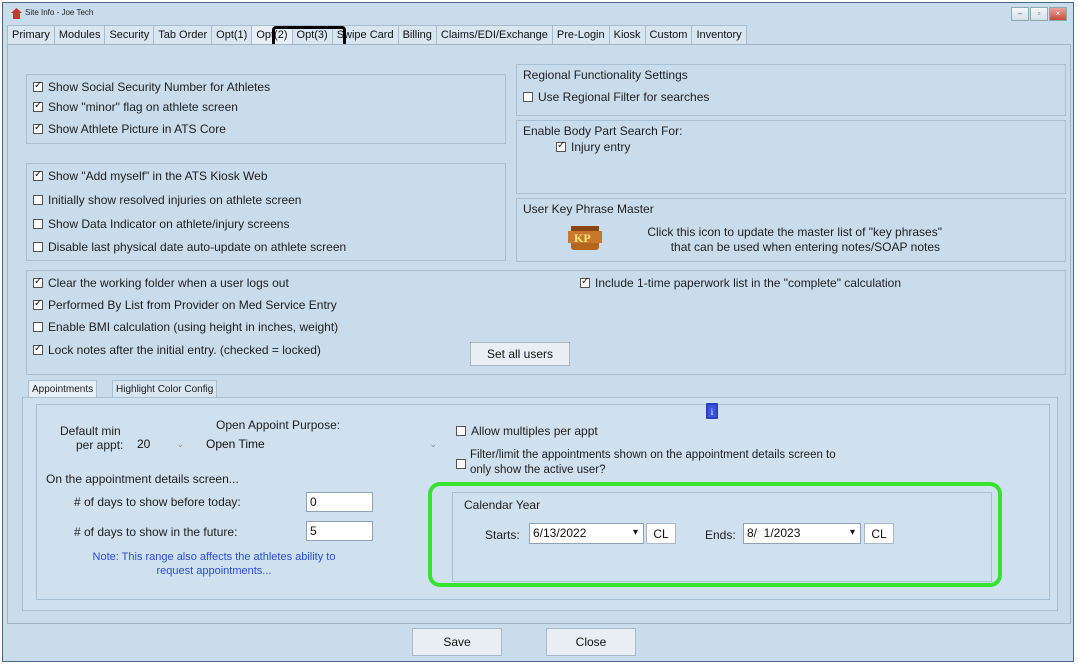 This screenshot has height=666, width=1078. Describe the element at coordinates (143, 107) in the screenshot. I see `checkbox-label: Show "minor" flag on athlete screen` at that location.